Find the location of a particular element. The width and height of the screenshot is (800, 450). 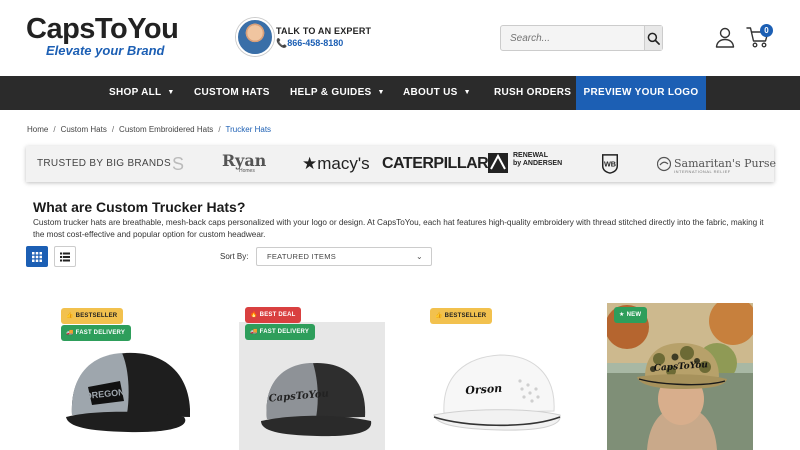

grid-view-button is located at coordinates (37, 256).